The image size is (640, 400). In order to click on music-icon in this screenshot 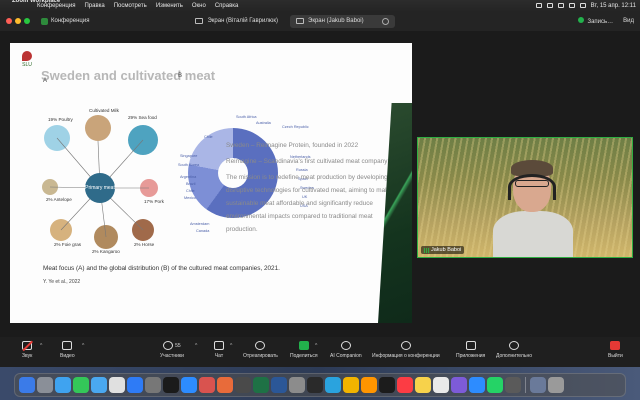, I will do `click(405, 385)`.